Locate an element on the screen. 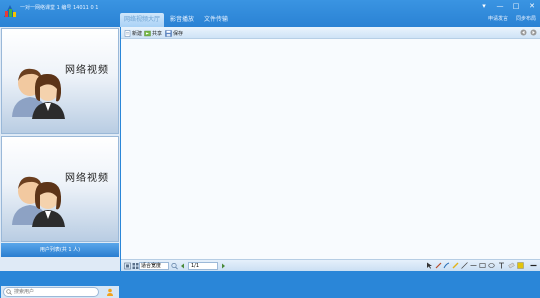 The width and height of the screenshot is (540, 298). header-links: 申请发言 同步布局 is located at coordinates (512, 18).